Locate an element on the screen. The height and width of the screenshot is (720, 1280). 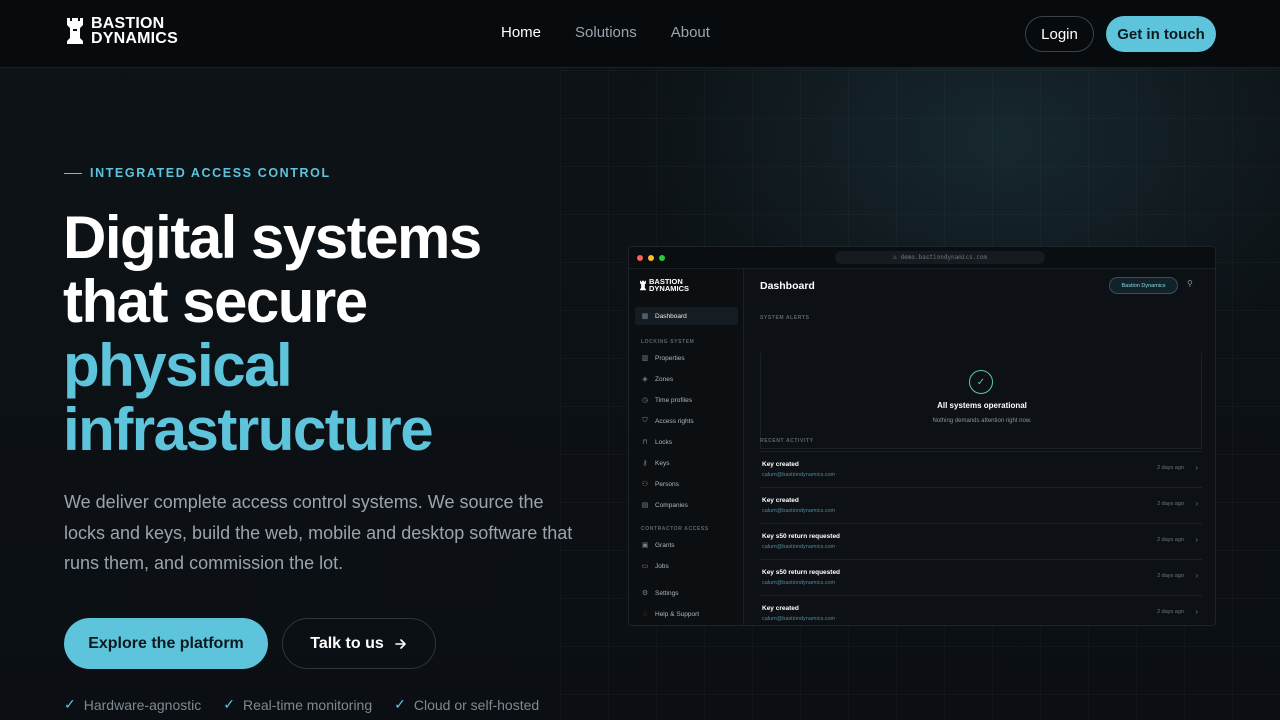
alerts-heading: SYSTEM ALERTS is located at coordinates (785, 318).